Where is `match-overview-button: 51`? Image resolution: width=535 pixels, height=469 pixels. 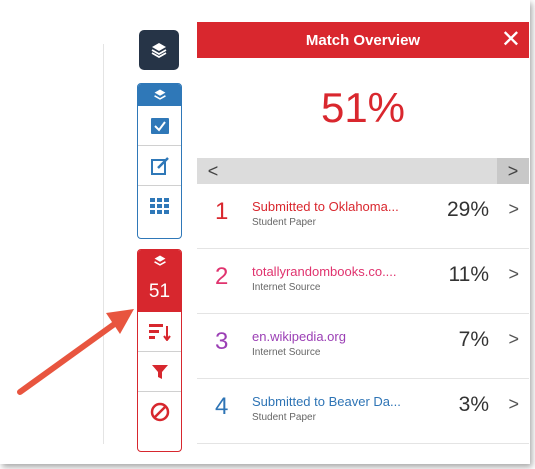 match-overview-button: 51 is located at coordinates (159, 292).